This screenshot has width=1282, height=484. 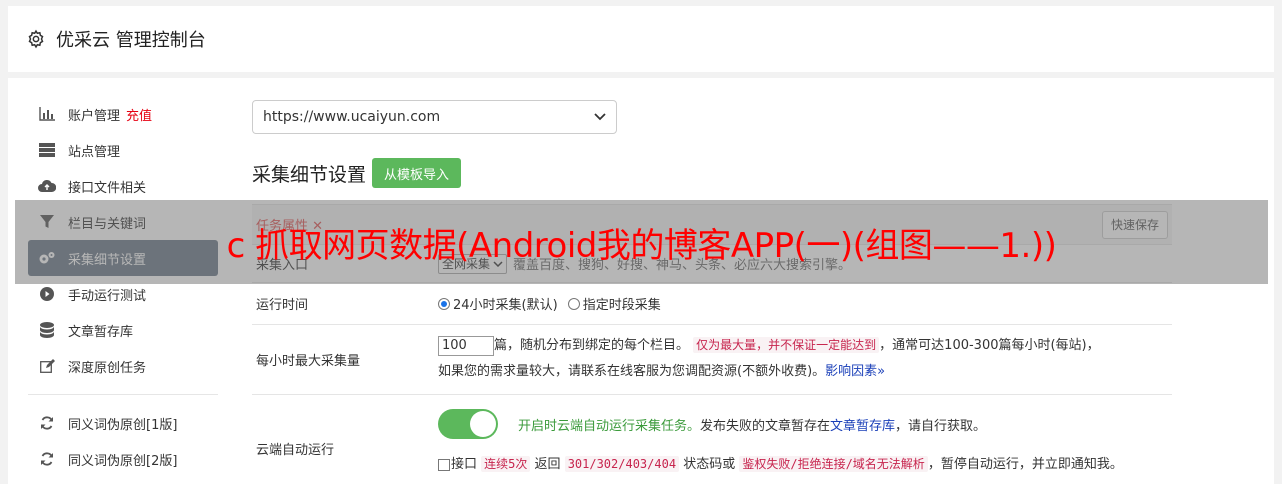 I want to click on sidebar-item-synonym-v1: 同义词伪原创[1版], so click(x=123, y=423).